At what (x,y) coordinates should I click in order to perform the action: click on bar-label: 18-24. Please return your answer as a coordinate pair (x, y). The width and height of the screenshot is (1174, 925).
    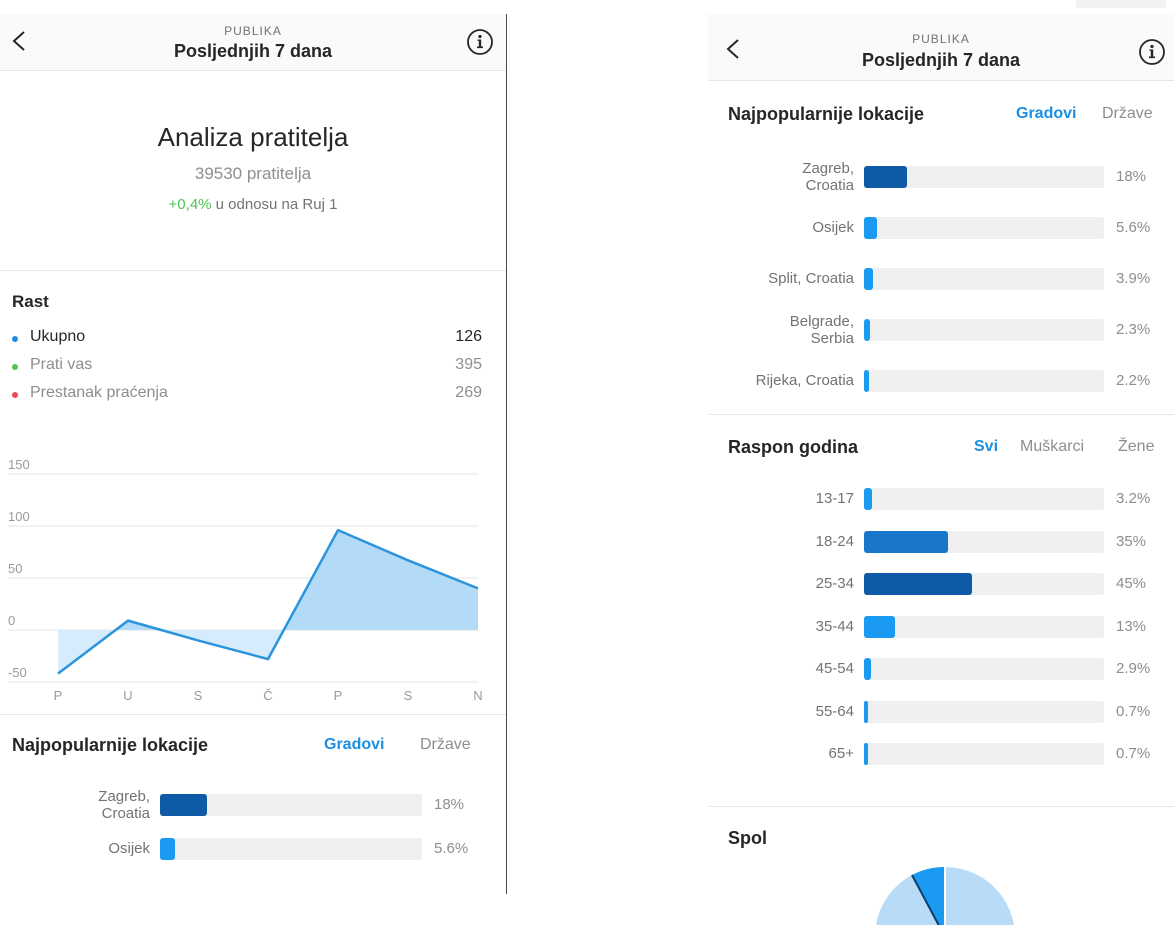
    Looking at the image, I should click on (781, 541).